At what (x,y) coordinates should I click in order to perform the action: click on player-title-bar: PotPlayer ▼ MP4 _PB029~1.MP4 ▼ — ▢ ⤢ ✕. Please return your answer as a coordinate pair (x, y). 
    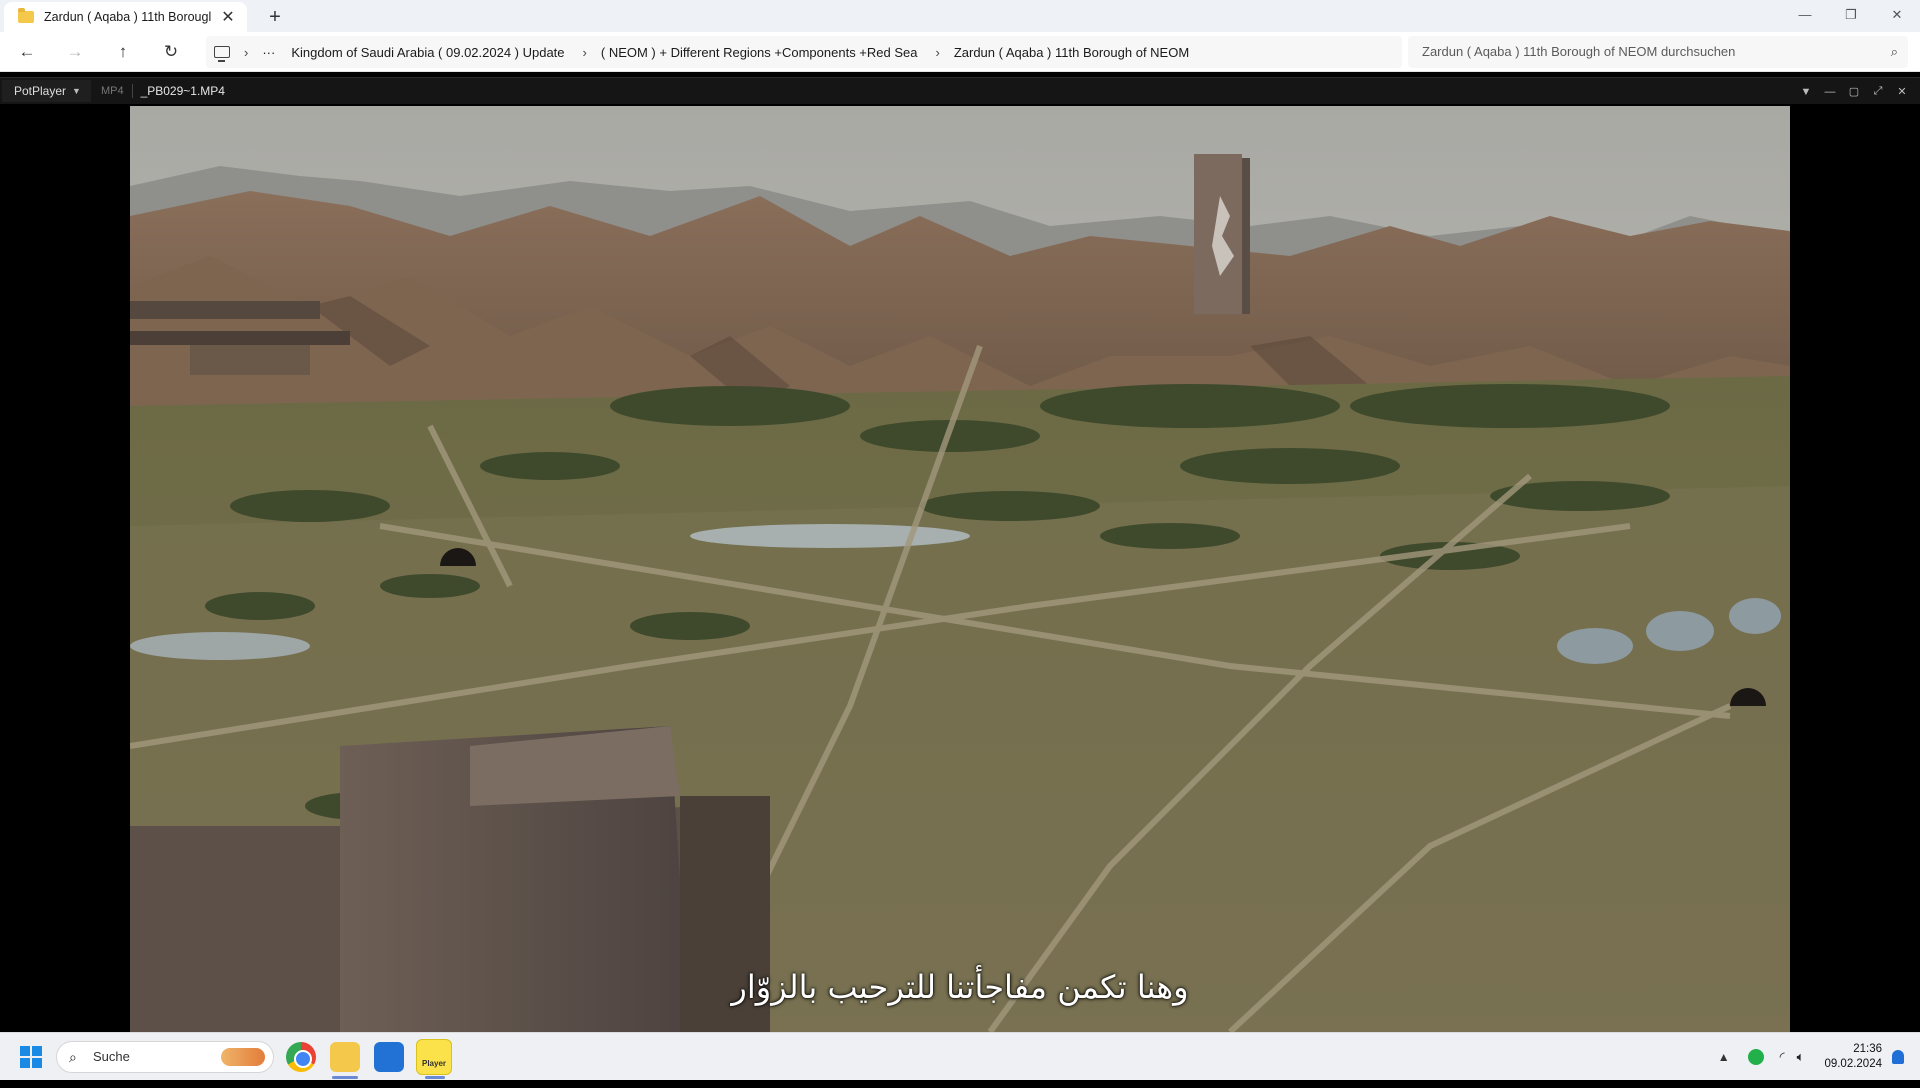
    Looking at the image, I should click on (960, 90).